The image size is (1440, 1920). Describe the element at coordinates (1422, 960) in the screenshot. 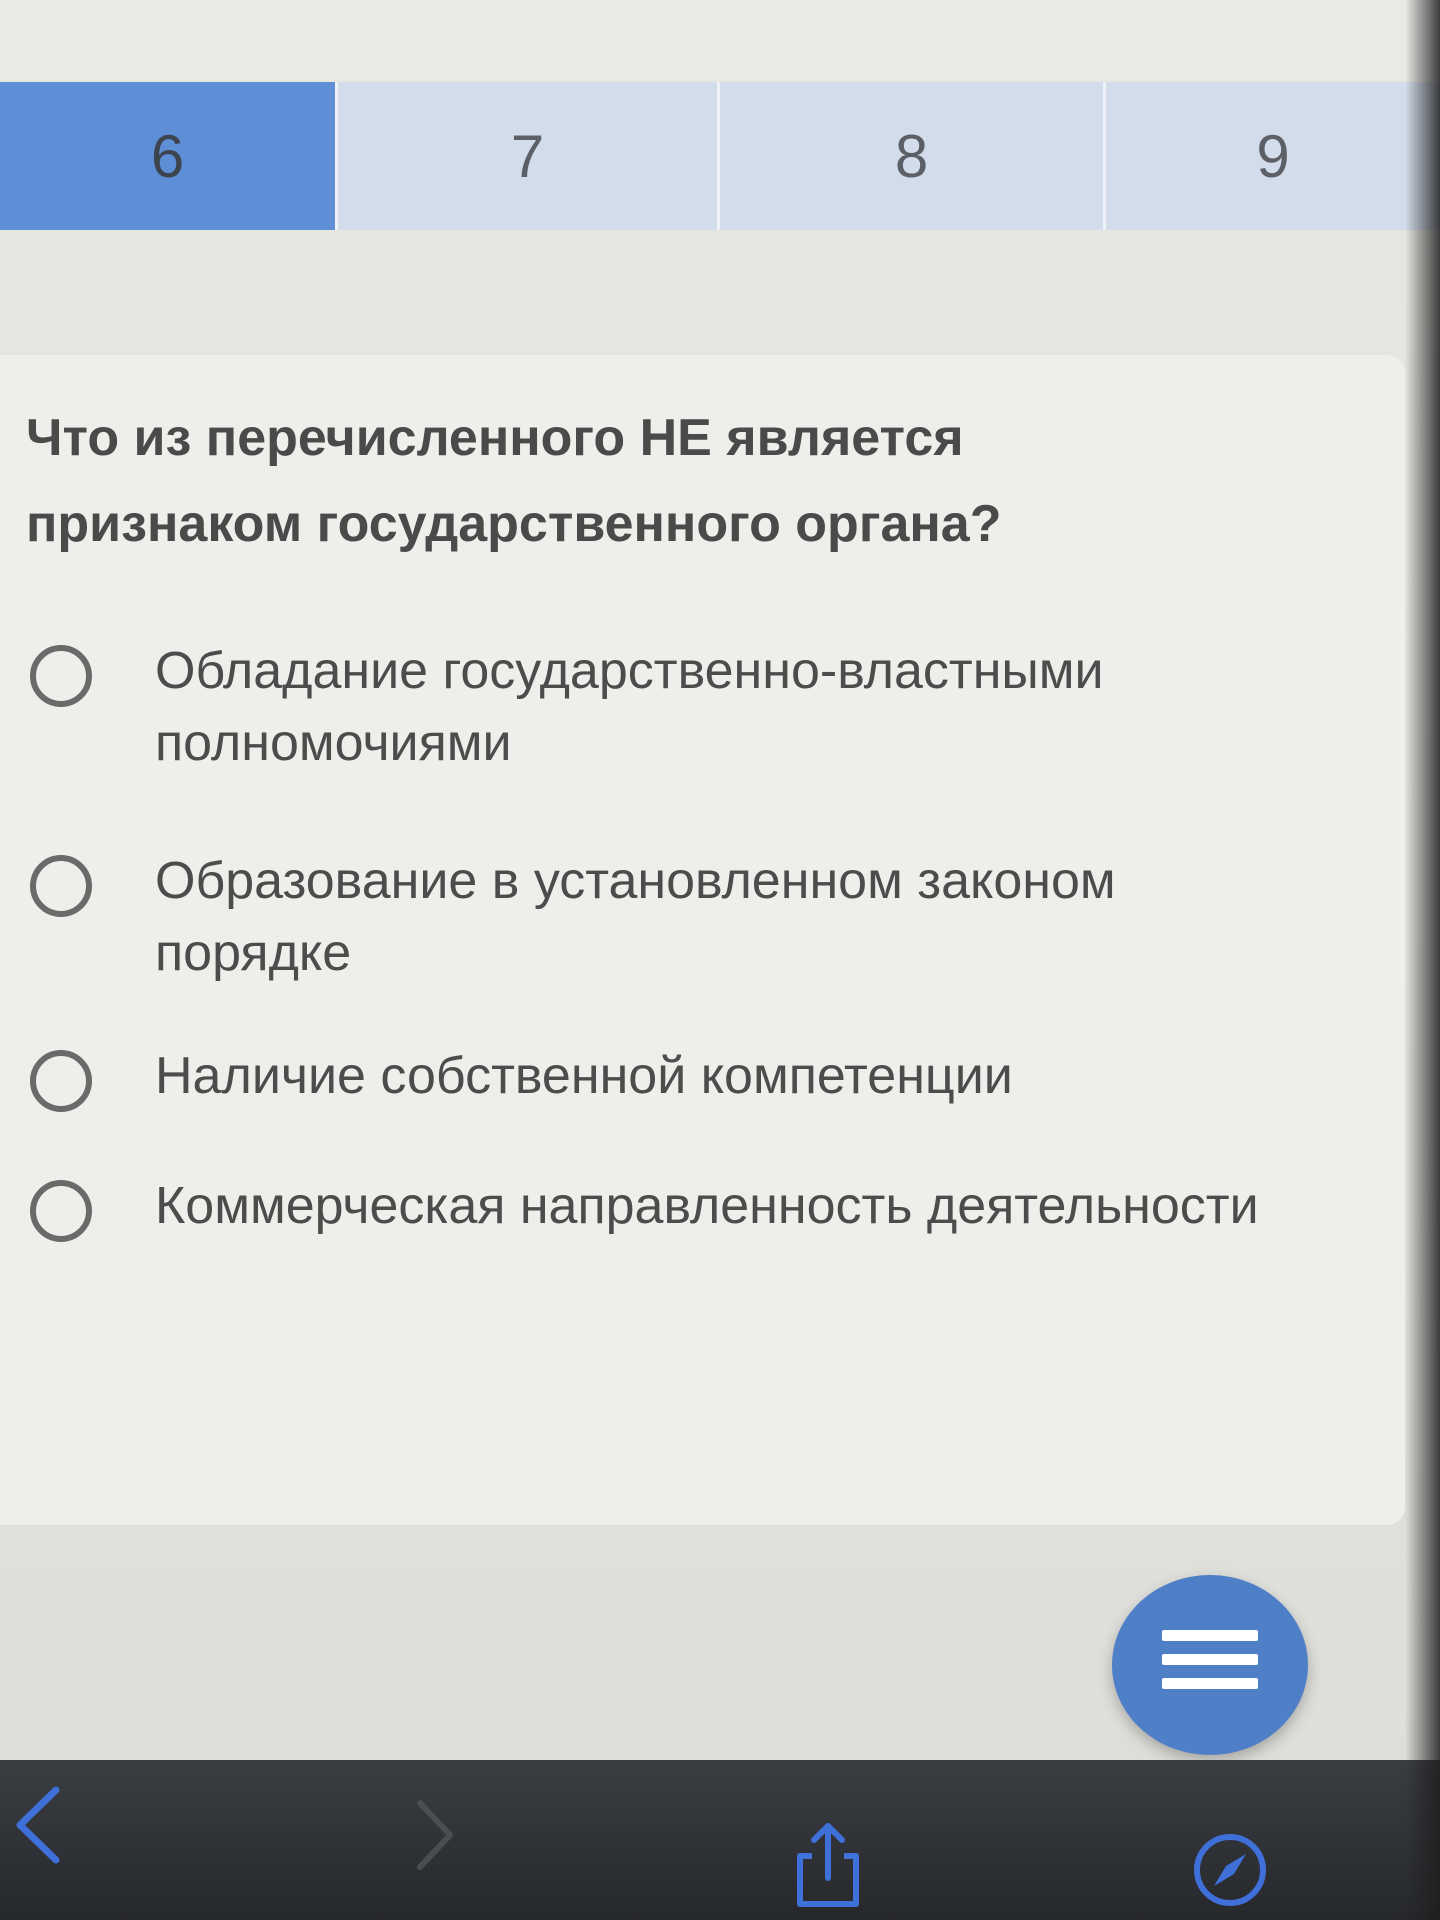

I see `device-edge` at that location.